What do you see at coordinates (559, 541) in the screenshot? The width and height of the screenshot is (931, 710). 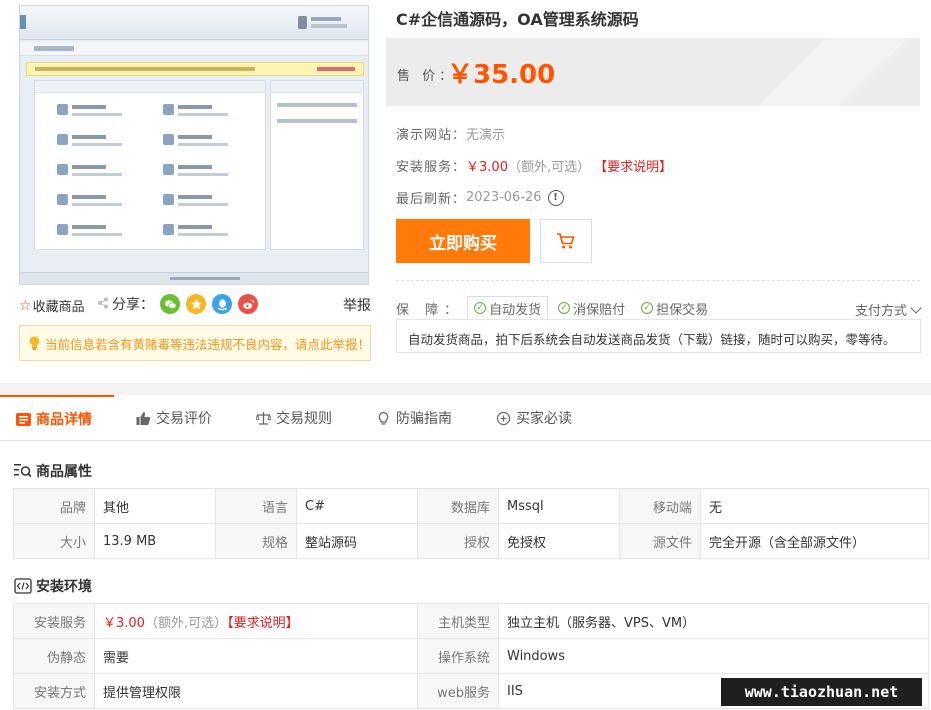 I see `attr-value: 免授权` at bounding box center [559, 541].